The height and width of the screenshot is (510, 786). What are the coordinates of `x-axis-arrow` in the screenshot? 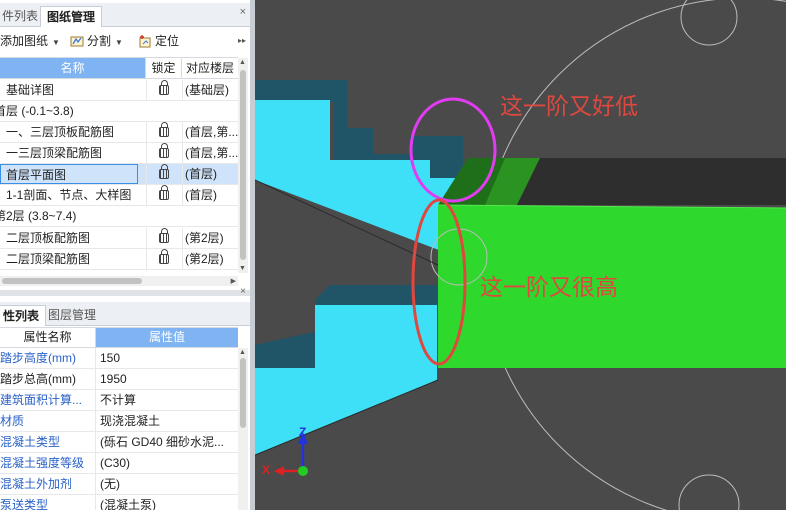 It's located at (279, 471).